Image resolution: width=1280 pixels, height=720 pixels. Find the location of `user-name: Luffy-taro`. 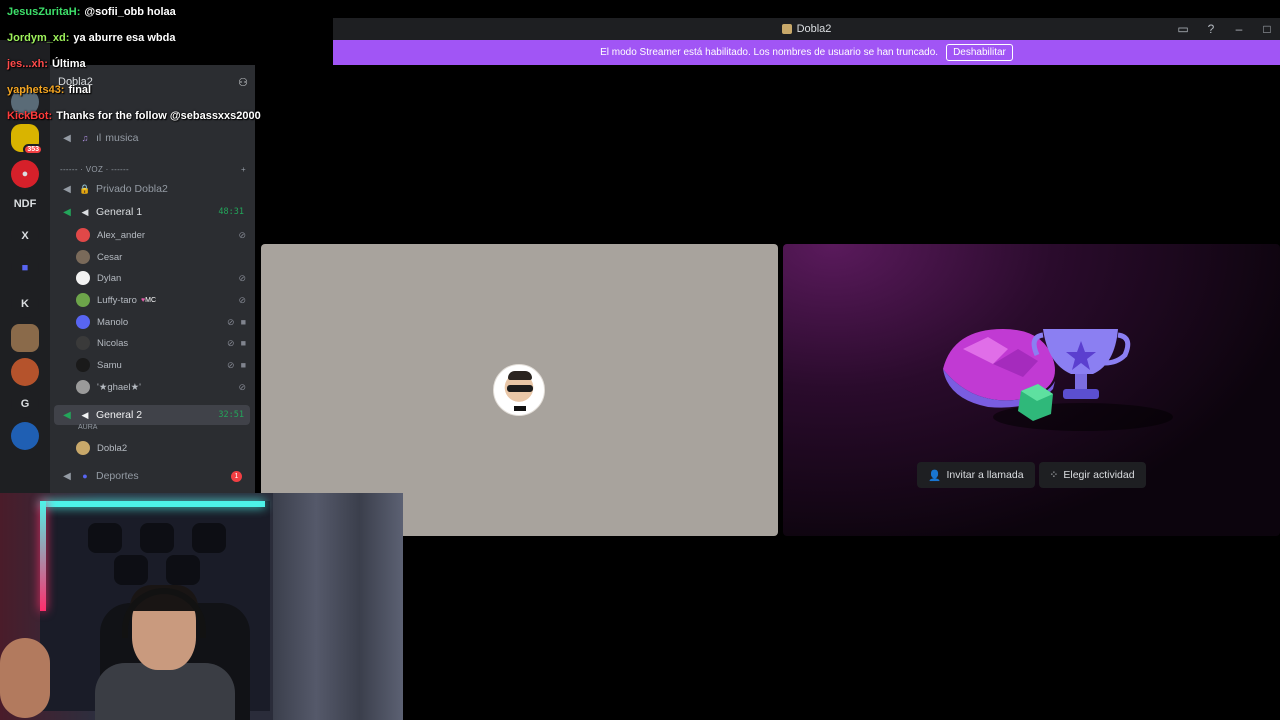

user-name: Luffy-taro is located at coordinates (117, 300).